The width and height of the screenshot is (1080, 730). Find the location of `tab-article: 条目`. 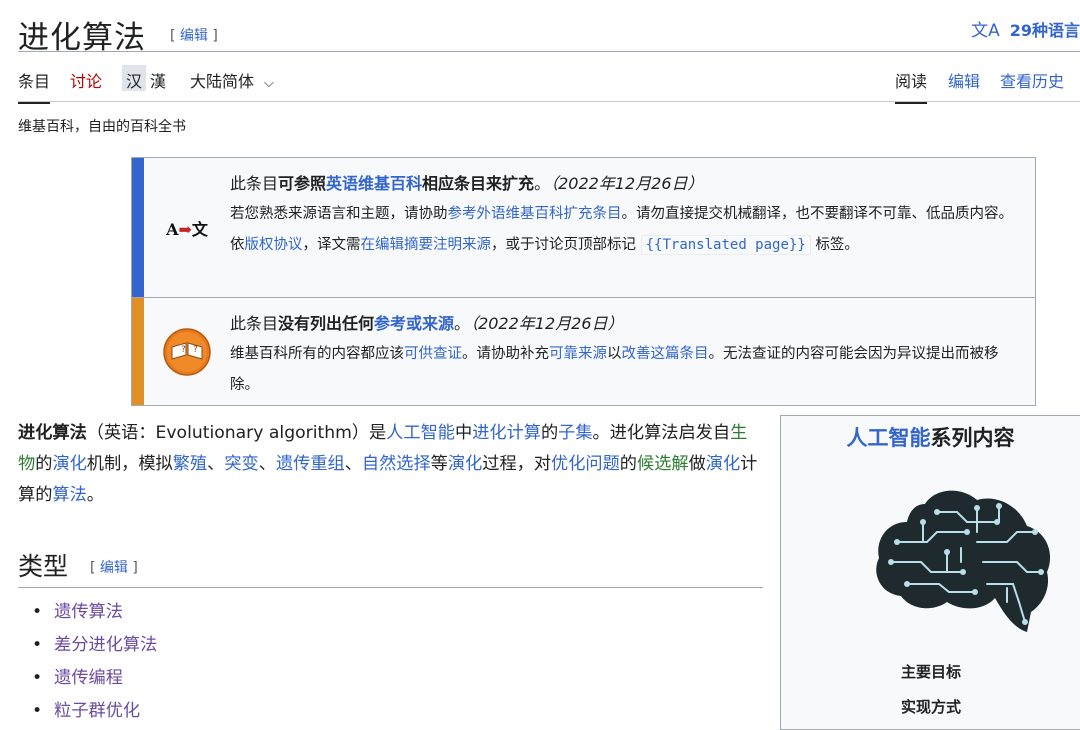

tab-article: 条目 is located at coordinates (34, 86).